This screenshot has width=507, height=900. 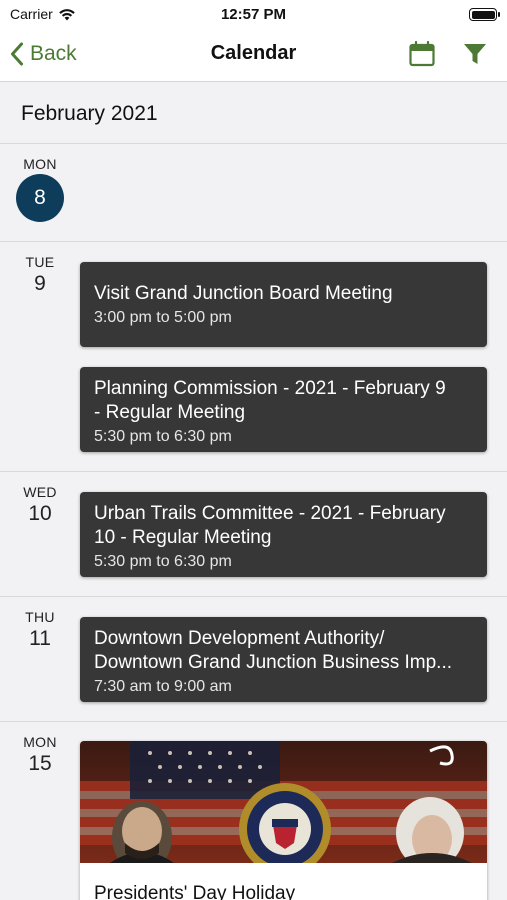 I want to click on event-title-line2: 10 - Regular Meeting, so click(x=183, y=537).